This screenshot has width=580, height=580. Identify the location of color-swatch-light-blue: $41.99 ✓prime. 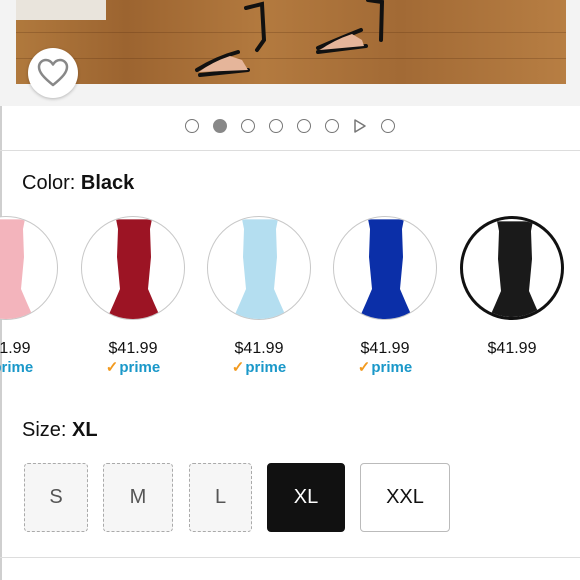
(260, 296).